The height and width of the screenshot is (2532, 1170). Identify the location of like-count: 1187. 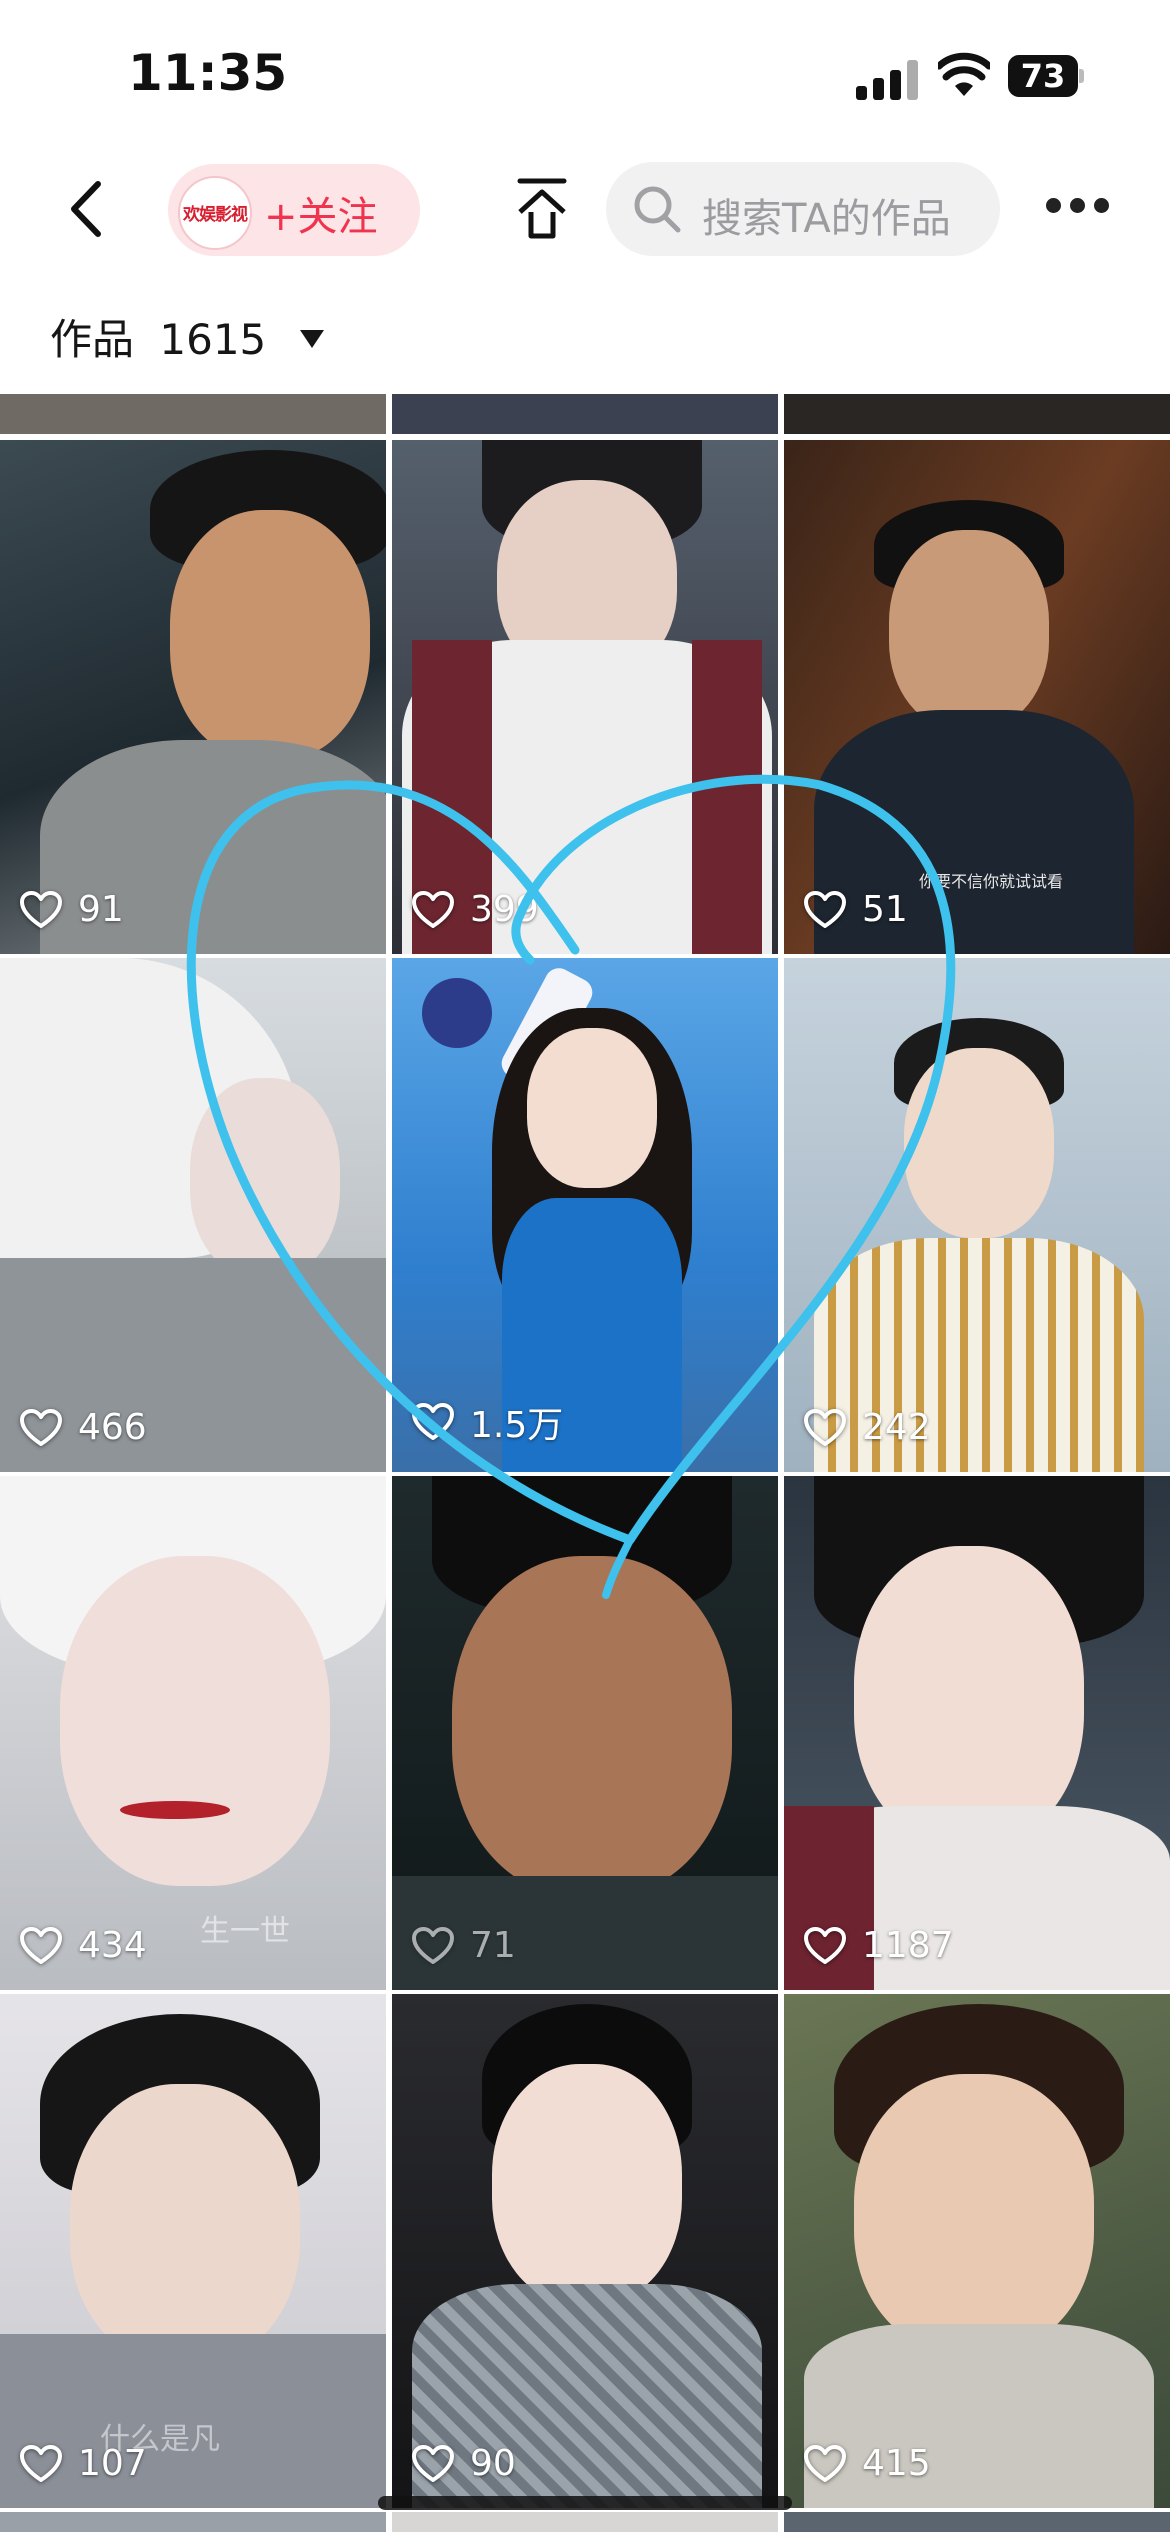
(879, 1945).